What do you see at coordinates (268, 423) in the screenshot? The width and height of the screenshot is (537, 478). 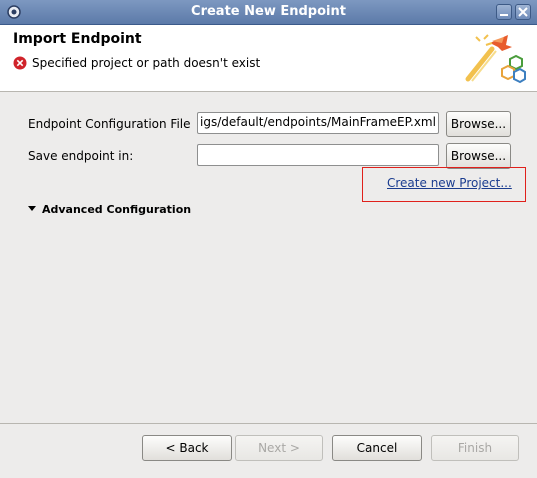 I see `footer-separator` at bounding box center [268, 423].